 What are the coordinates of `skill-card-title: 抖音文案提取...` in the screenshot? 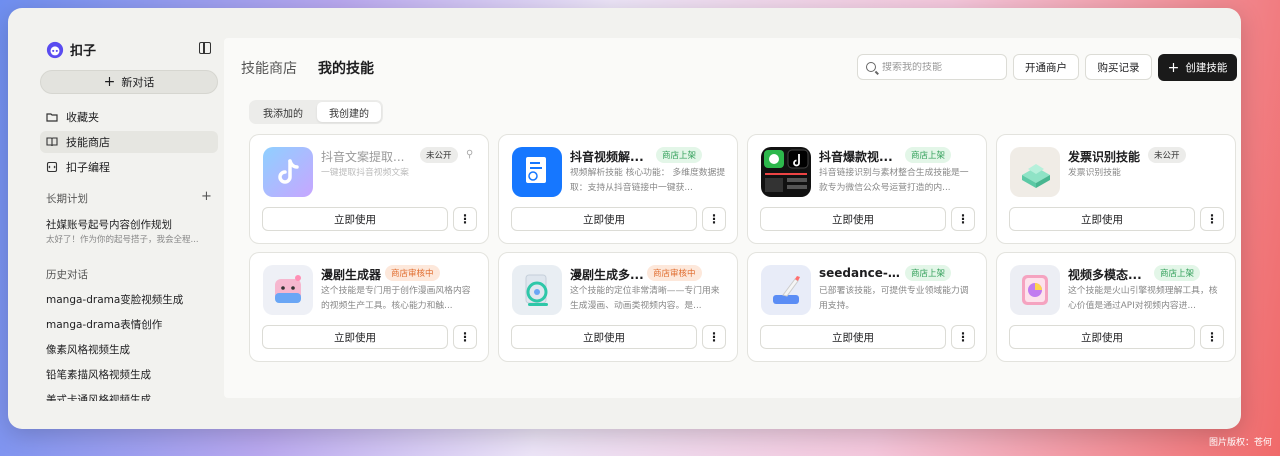 It's located at (363, 157).